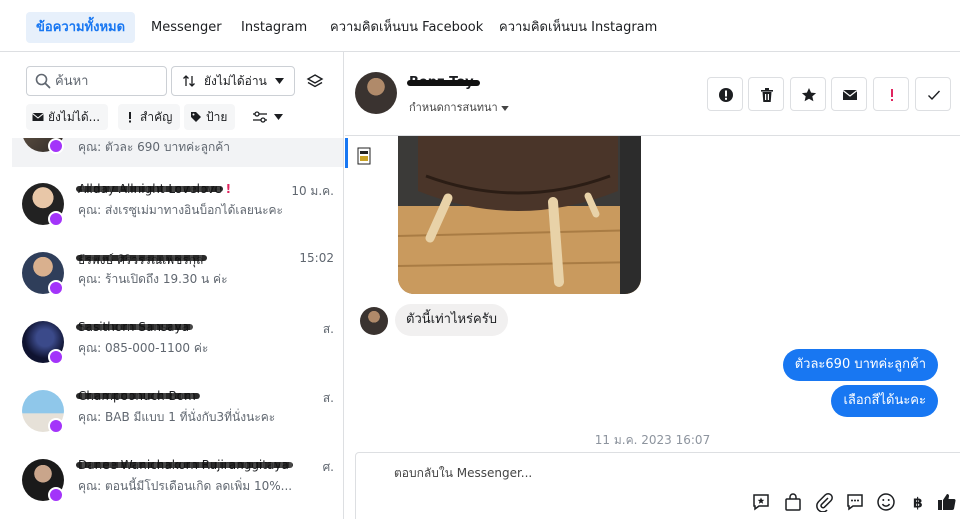 This screenshot has height=519, width=960. I want to click on stool-photo, so click(519, 215).